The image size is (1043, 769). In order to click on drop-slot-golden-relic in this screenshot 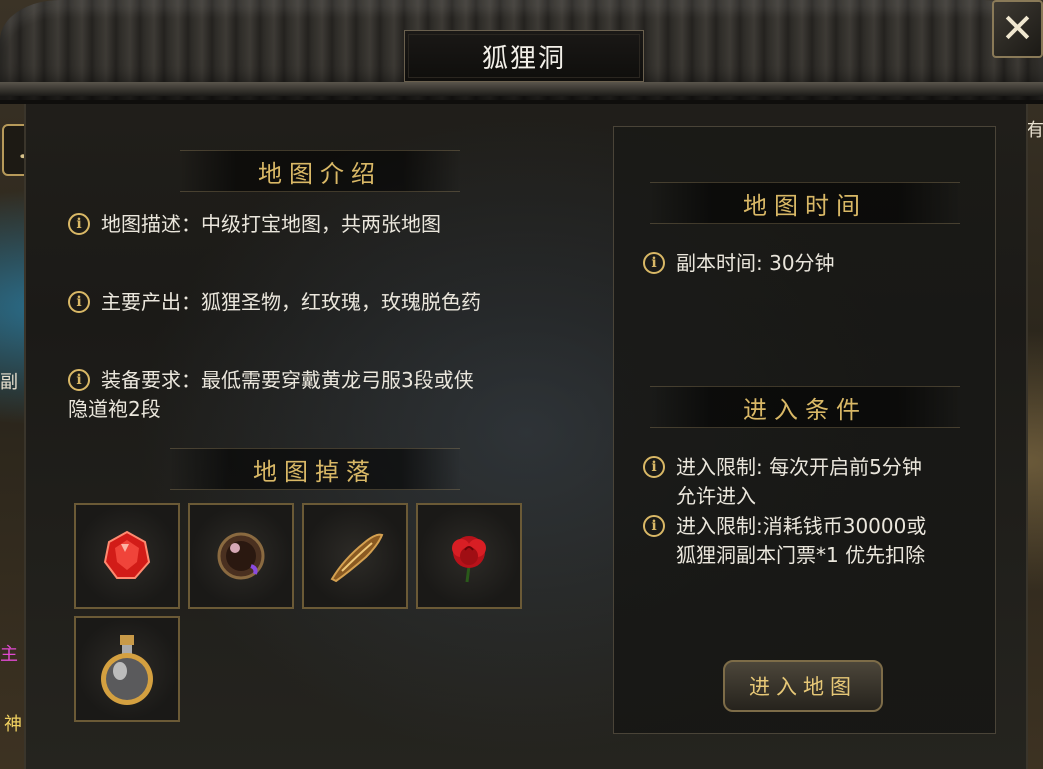, I will do `click(355, 556)`.